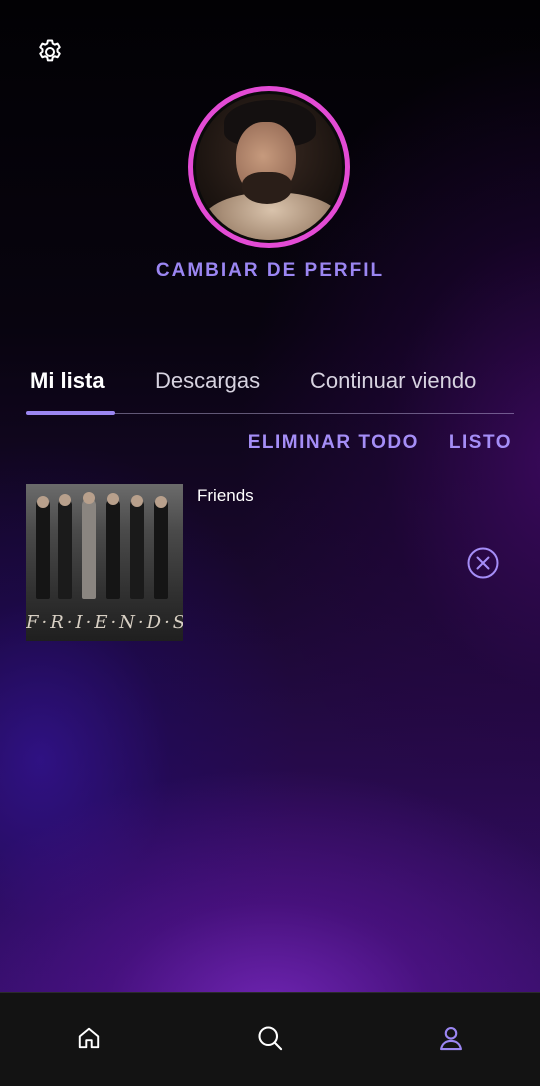  What do you see at coordinates (451, 1038) in the screenshot?
I see `profile-icon` at bounding box center [451, 1038].